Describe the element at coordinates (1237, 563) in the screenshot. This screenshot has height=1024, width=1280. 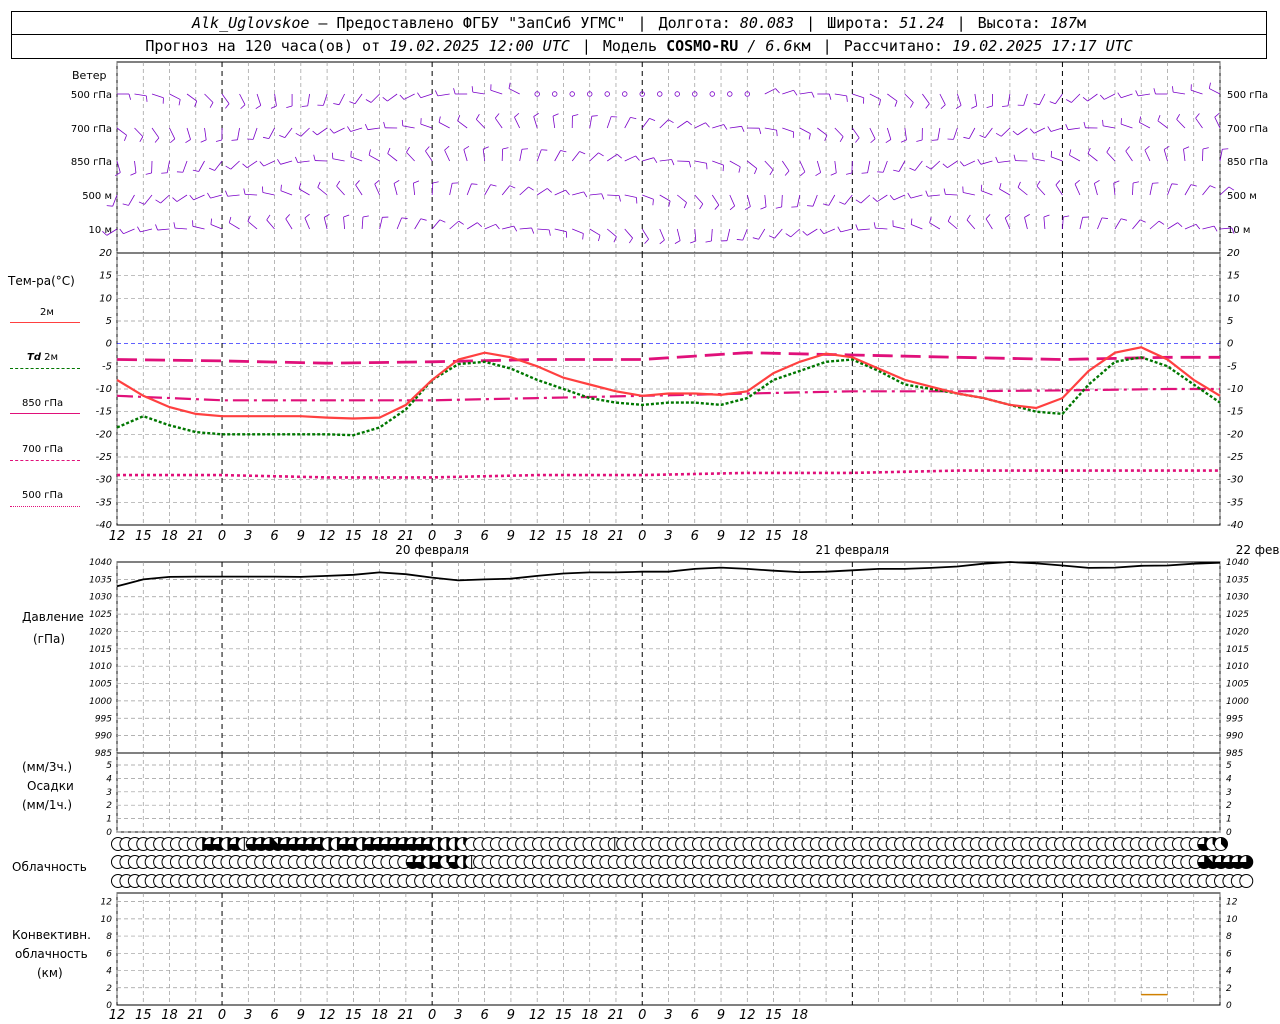
I see `pressure-y-tick-right: 1040` at that location.